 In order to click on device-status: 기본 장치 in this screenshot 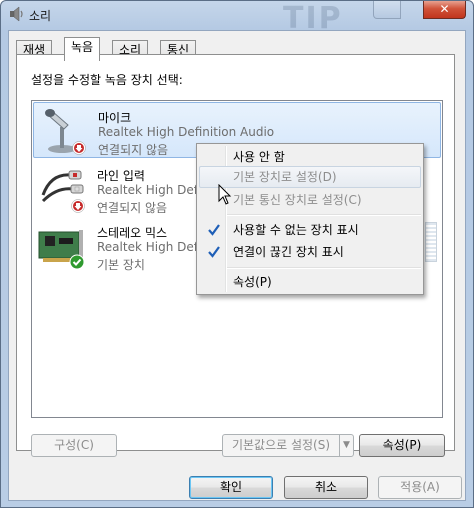, I will do `click(121, 265)`.